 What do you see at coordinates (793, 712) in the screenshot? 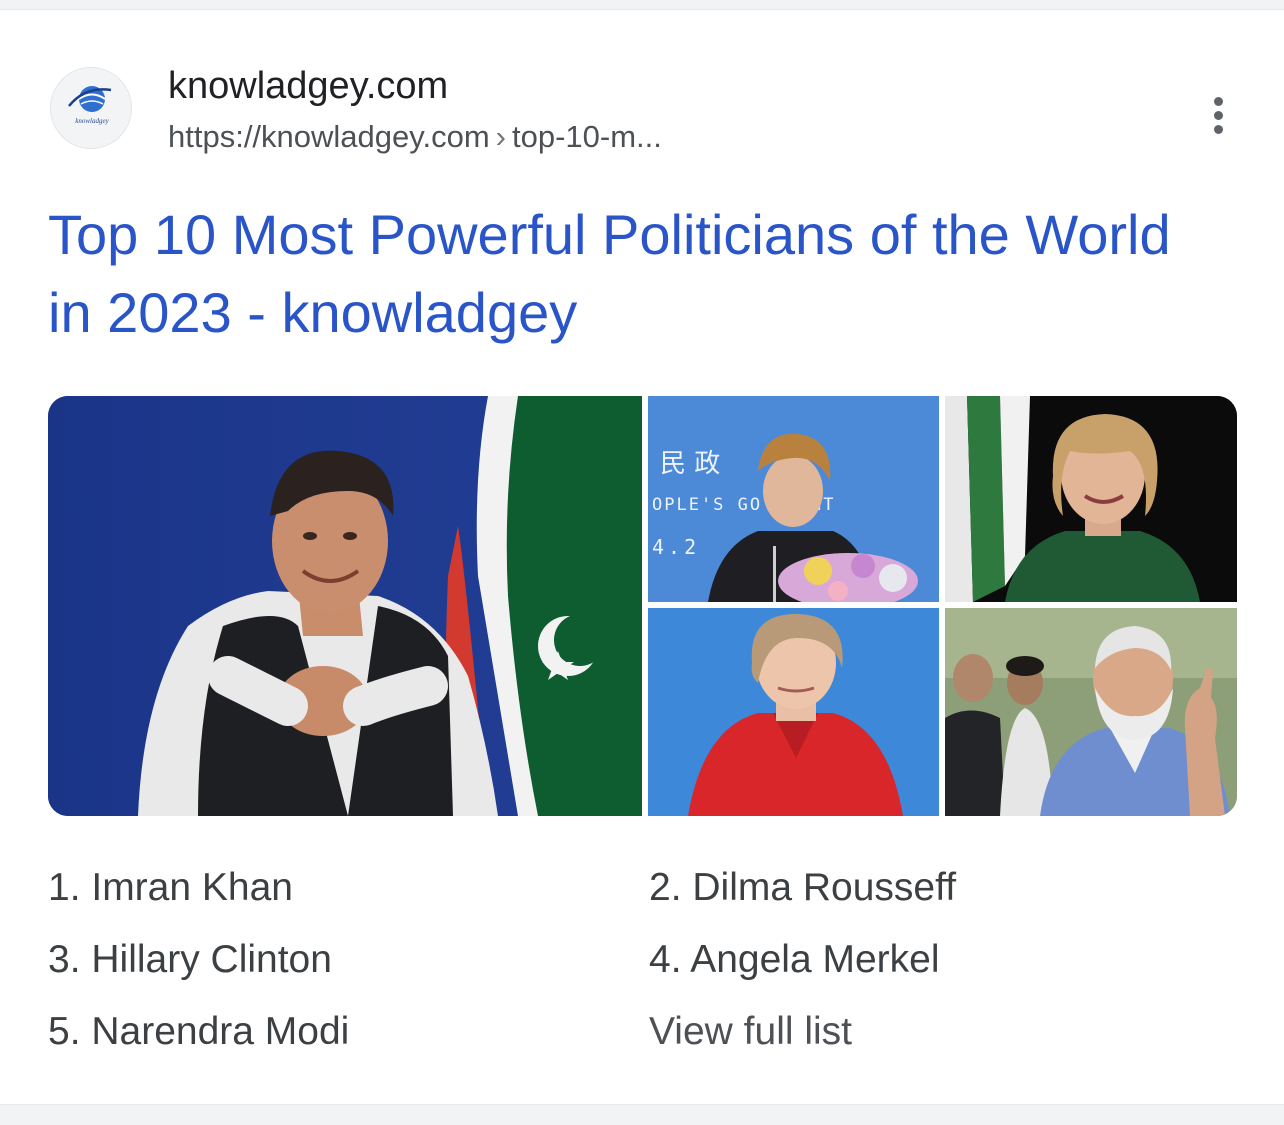
I see `image-angela-merkel` at bounding box center [793, 712].